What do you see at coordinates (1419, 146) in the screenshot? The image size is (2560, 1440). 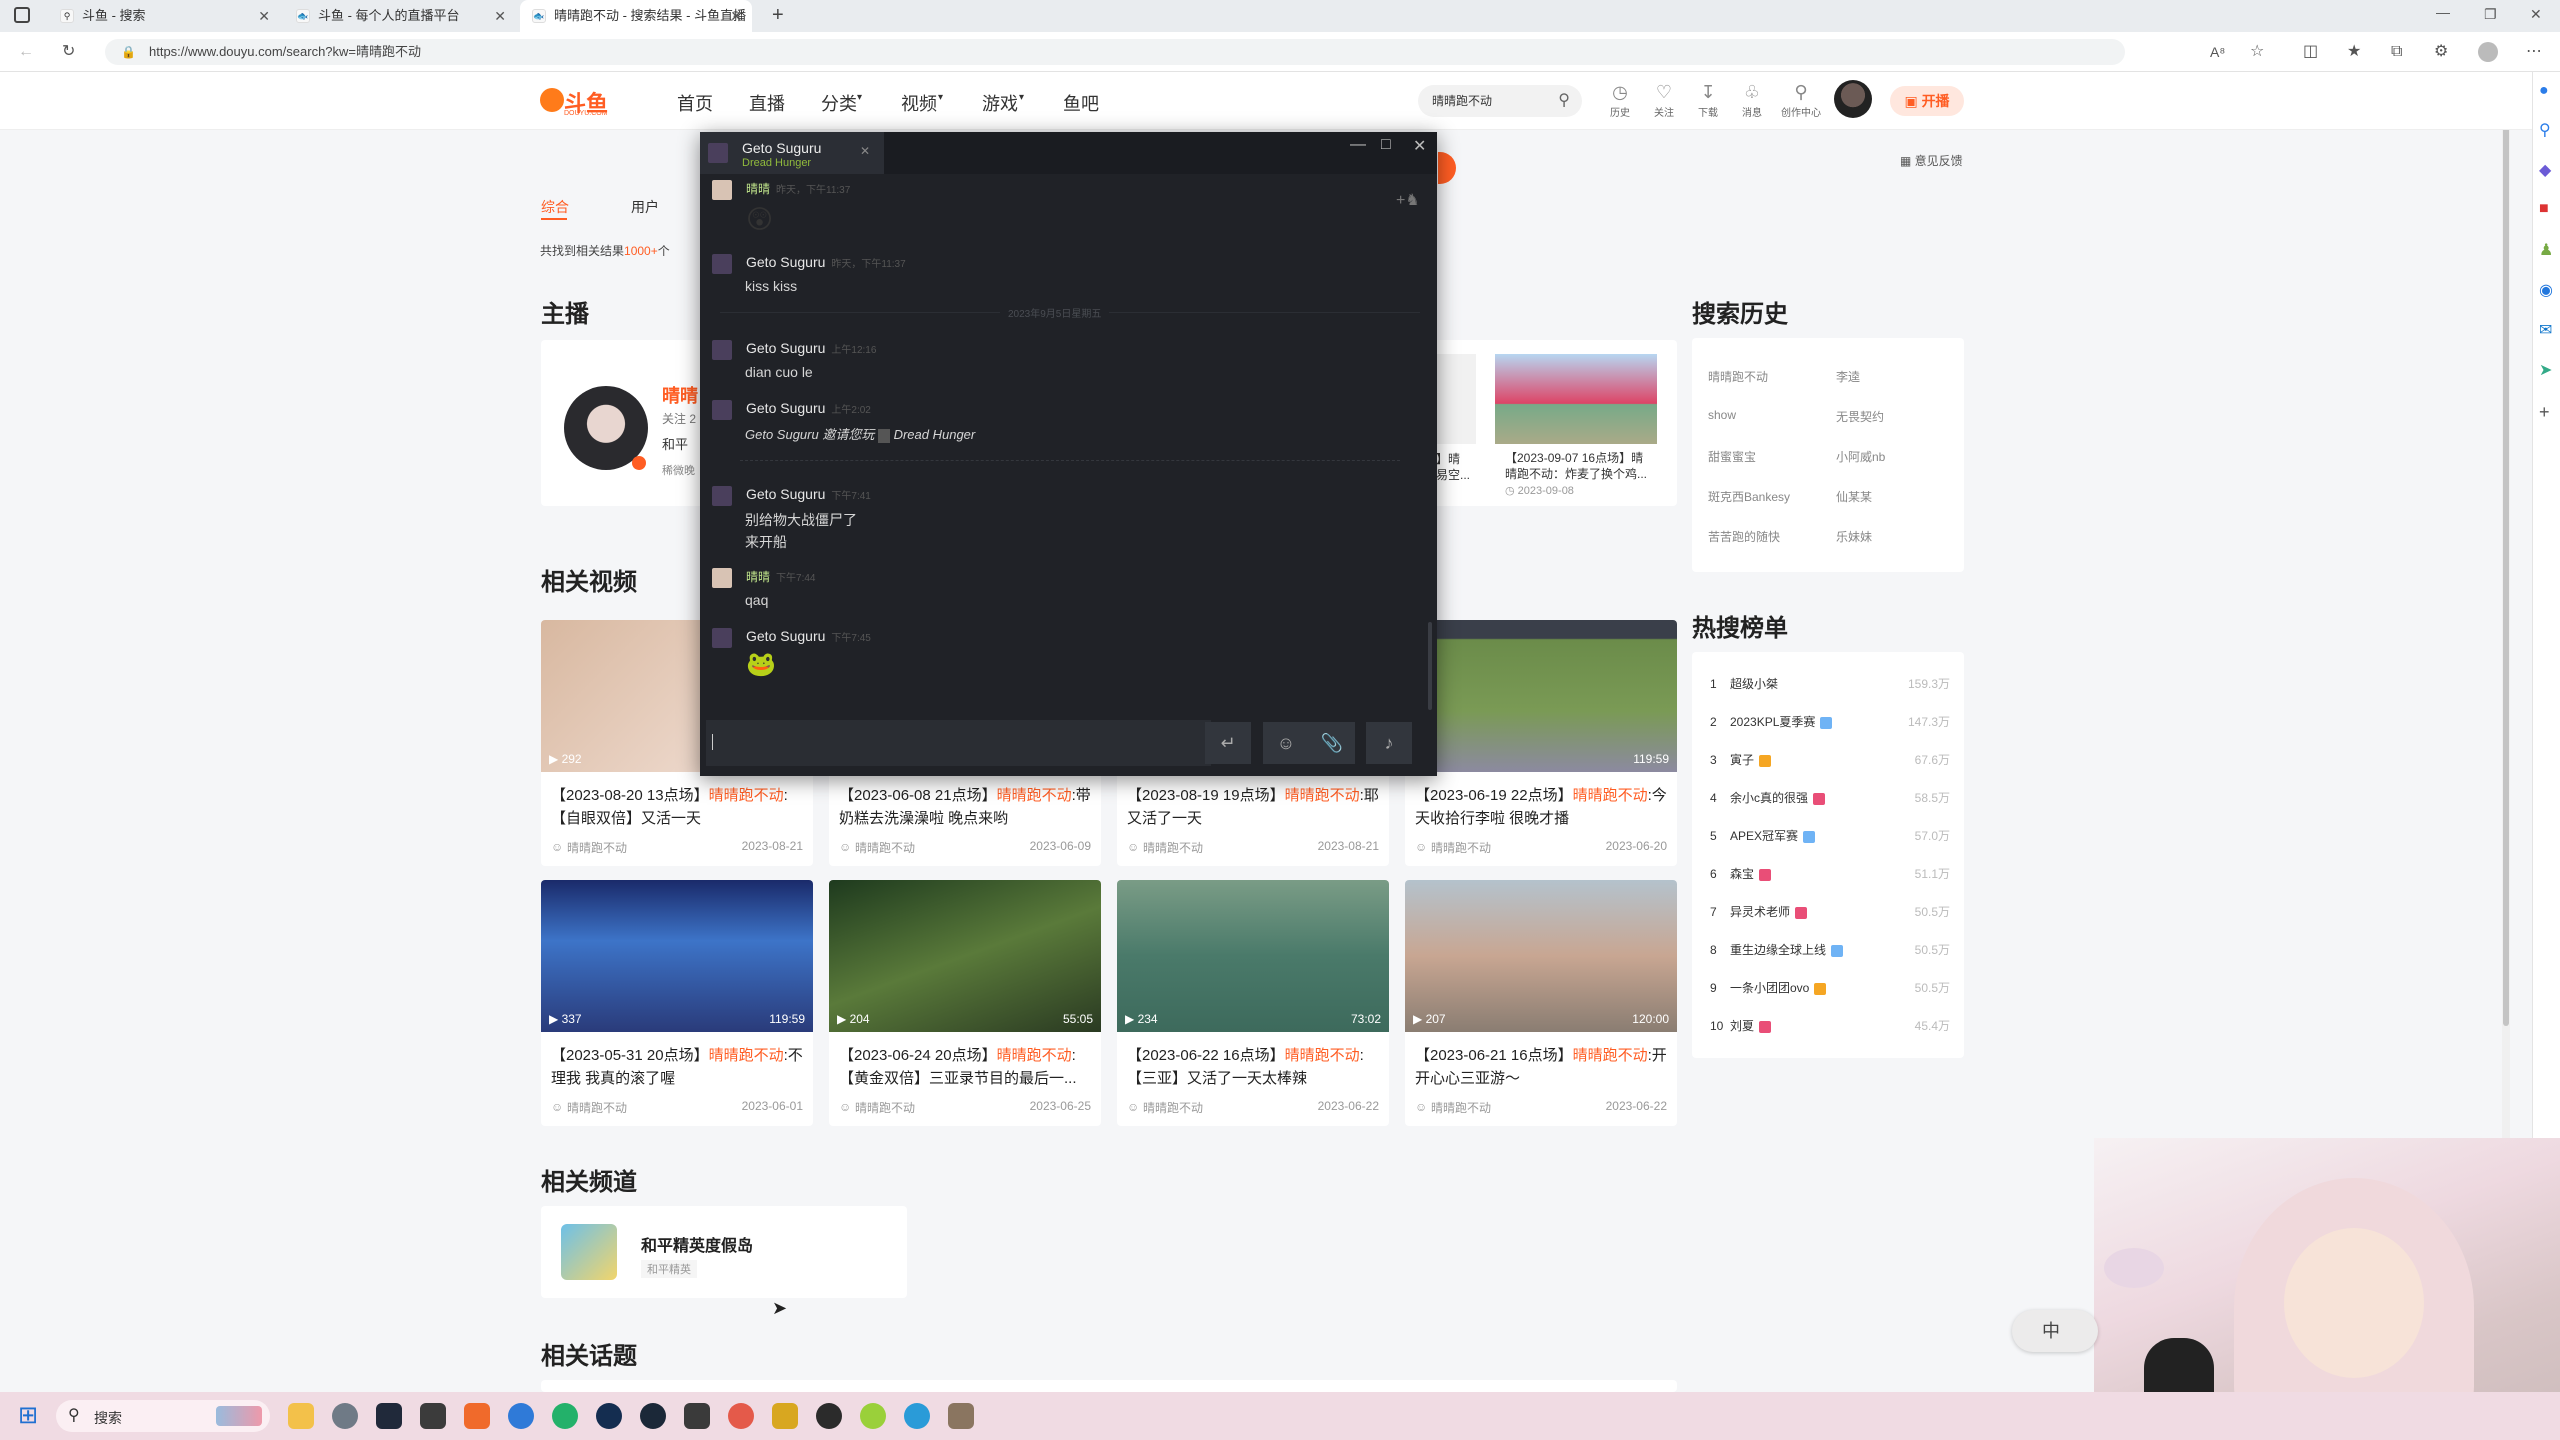 I see `close-chat-icon: ✕` at bounding box center [1419, 146].